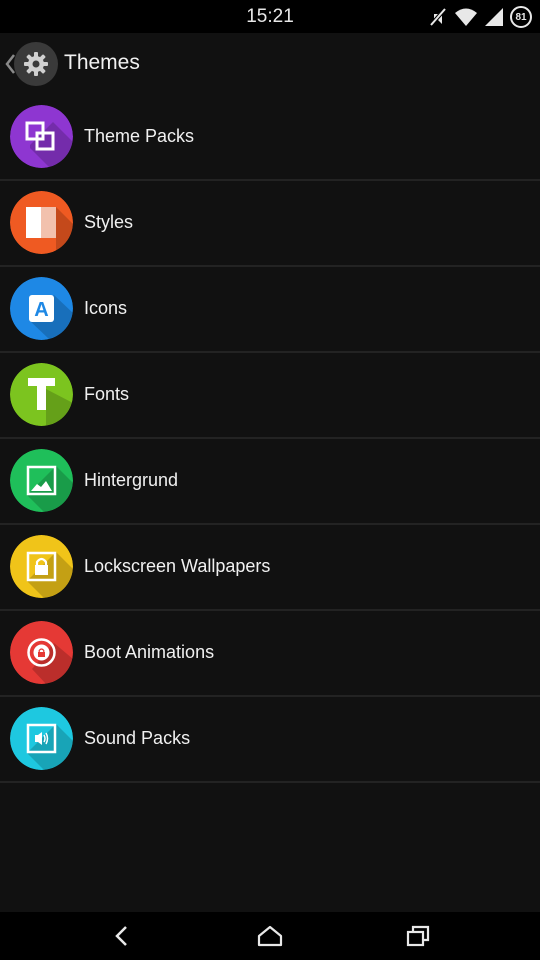 The width and height of the screenshot is (540, 960). I want to click on list-item-label: Boot Animations, so click(149, 652).